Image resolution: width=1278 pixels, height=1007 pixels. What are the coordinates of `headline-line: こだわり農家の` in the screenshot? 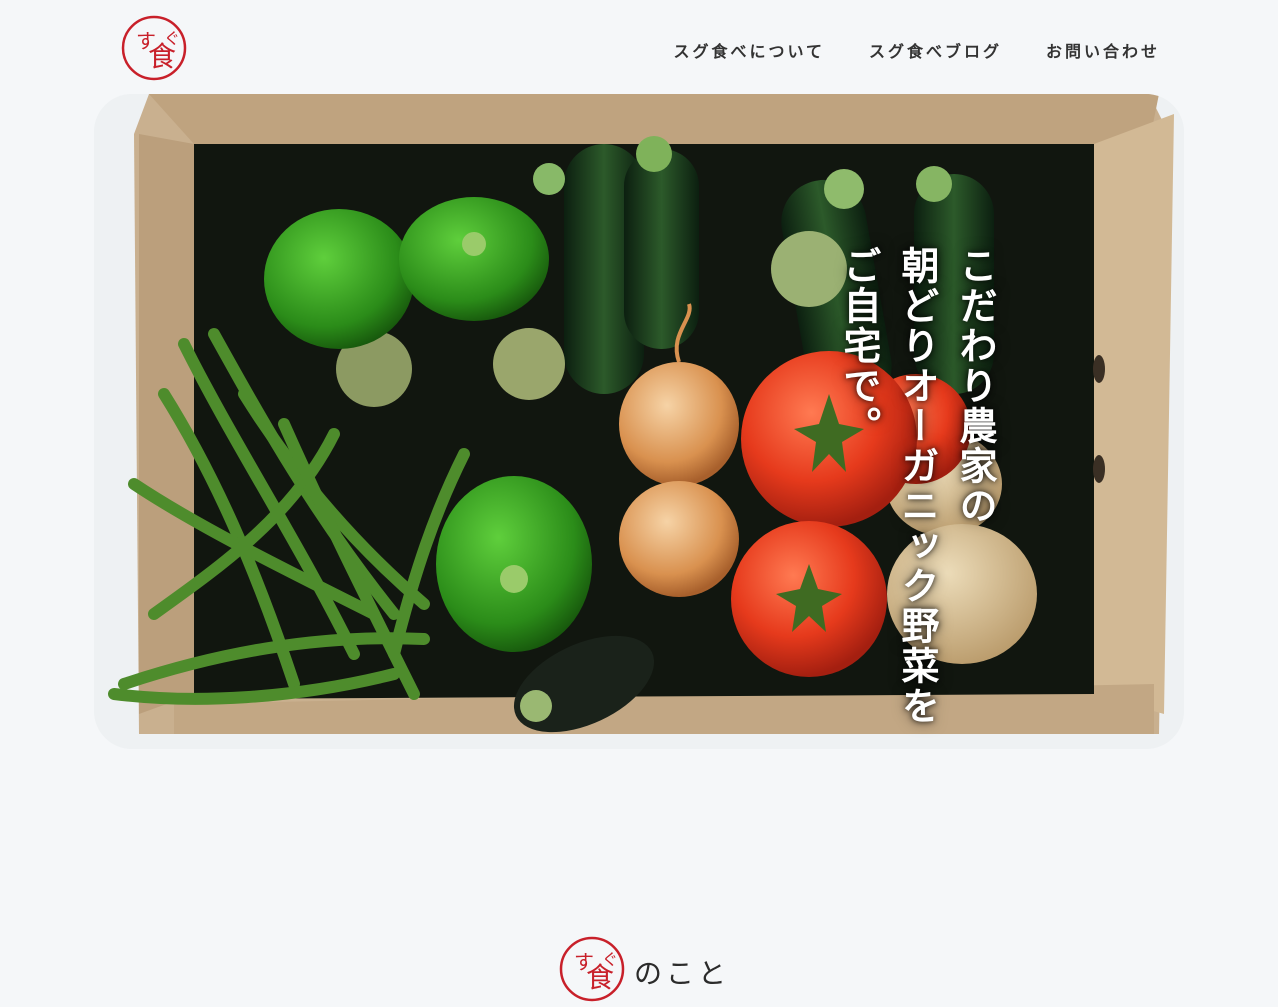 It's located at (975, 386).